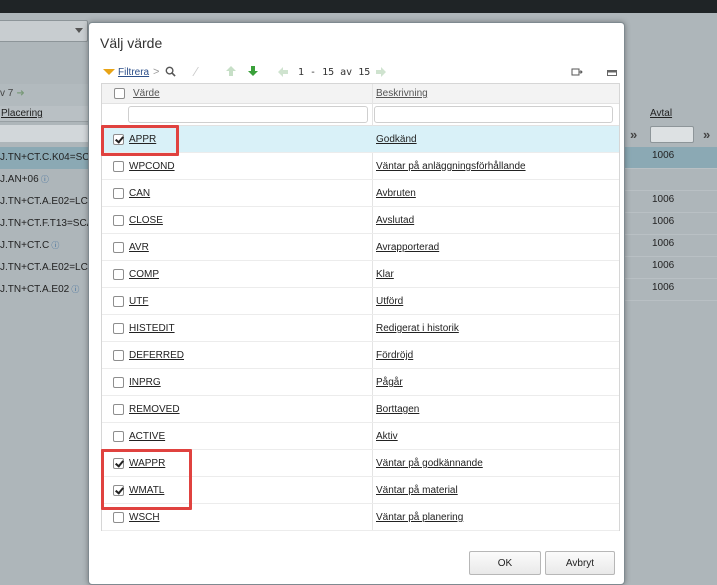 The width and height of the screenshot is (717, 585). What do you see at coordinates (612, 73) in the screenshot?
I see `minimize-icon` at bounding box center [612, 73].